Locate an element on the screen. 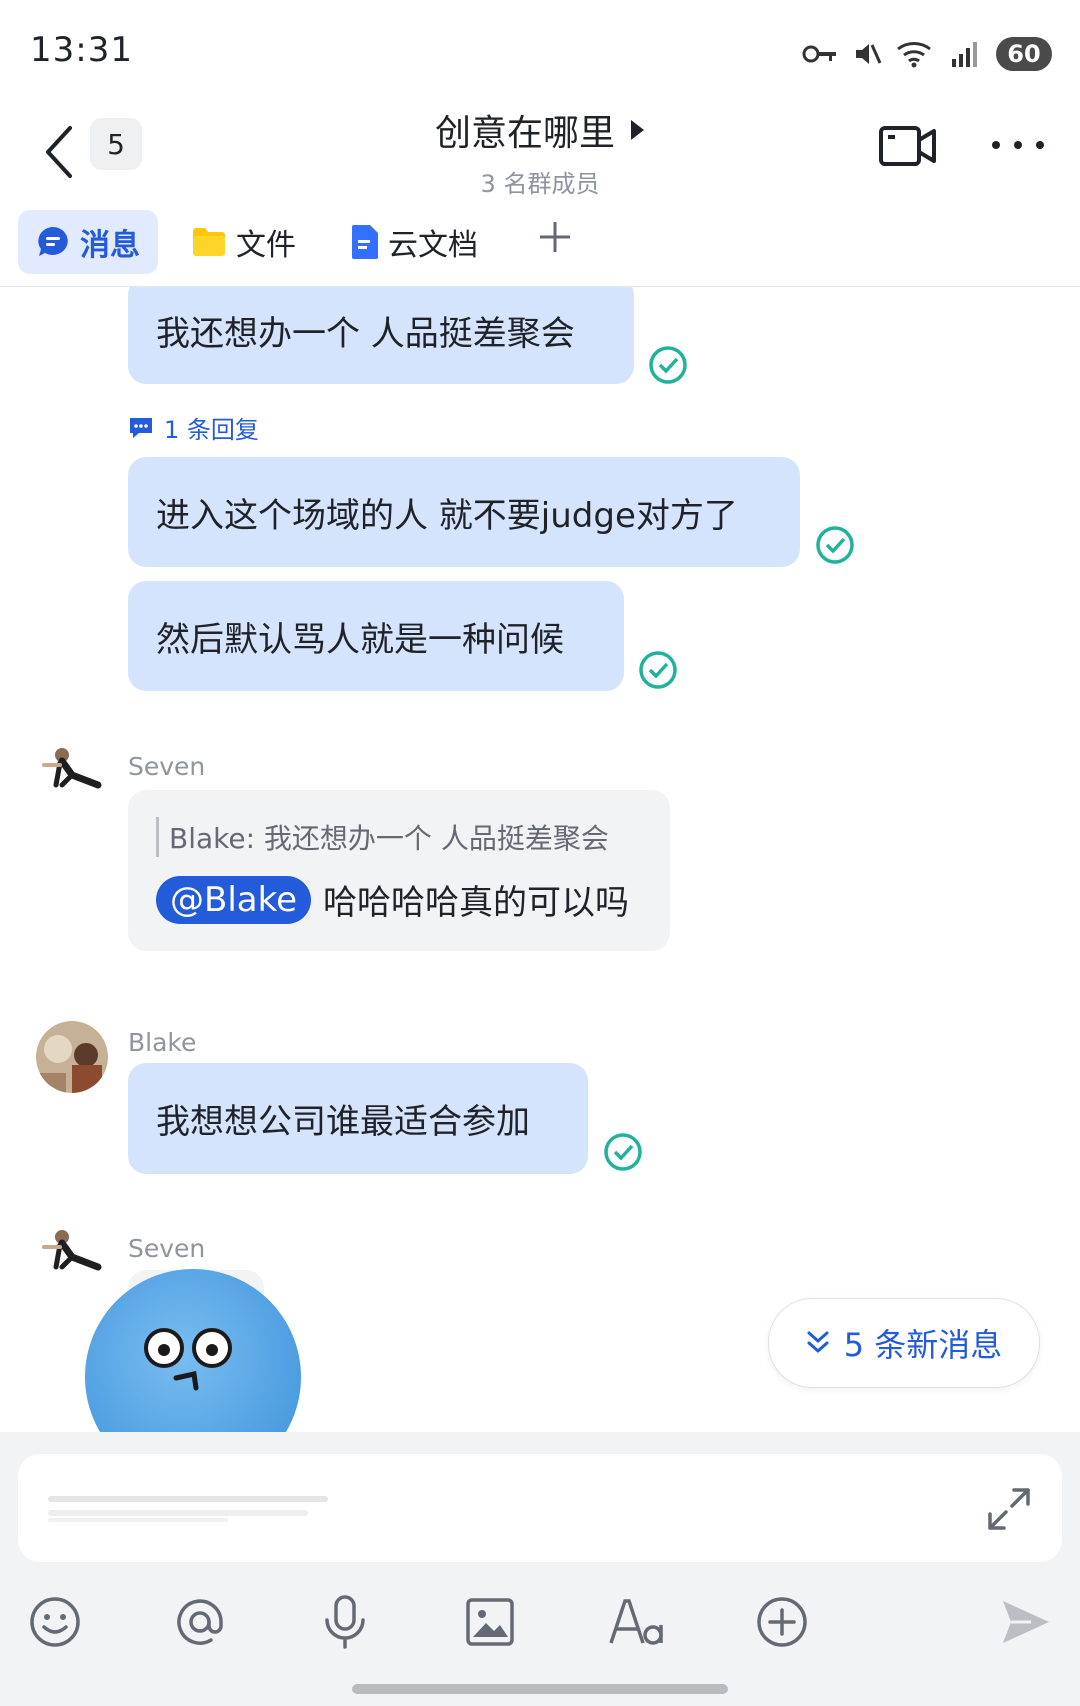  home-indicator is located at coordinates (540, 1689).